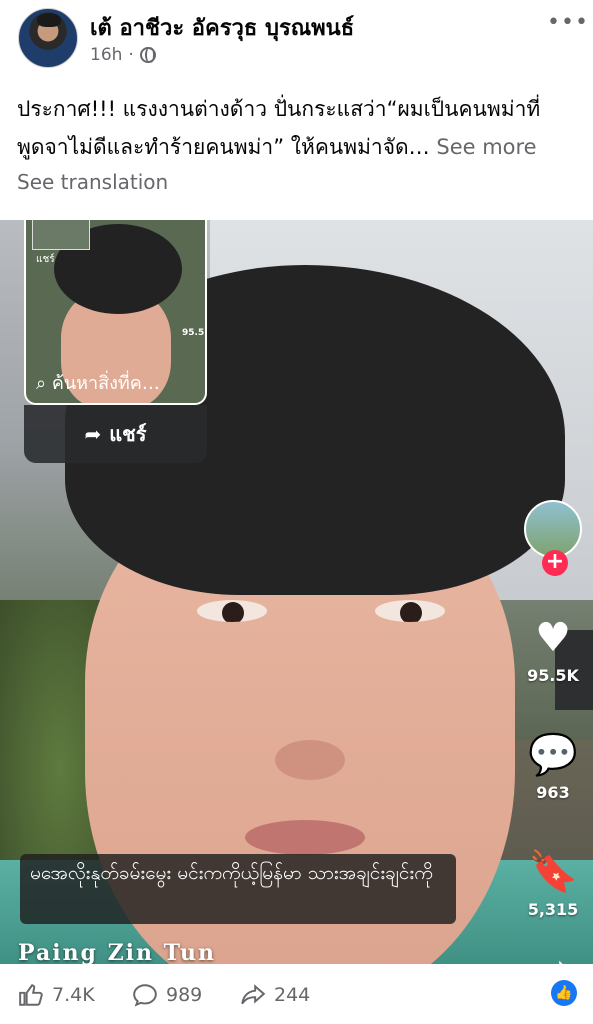 The height and width of the screenshot is (1024, 593). Describe the element at coordinates (553, 792) in the screenshot. I see `comment-count: 963` at that location.